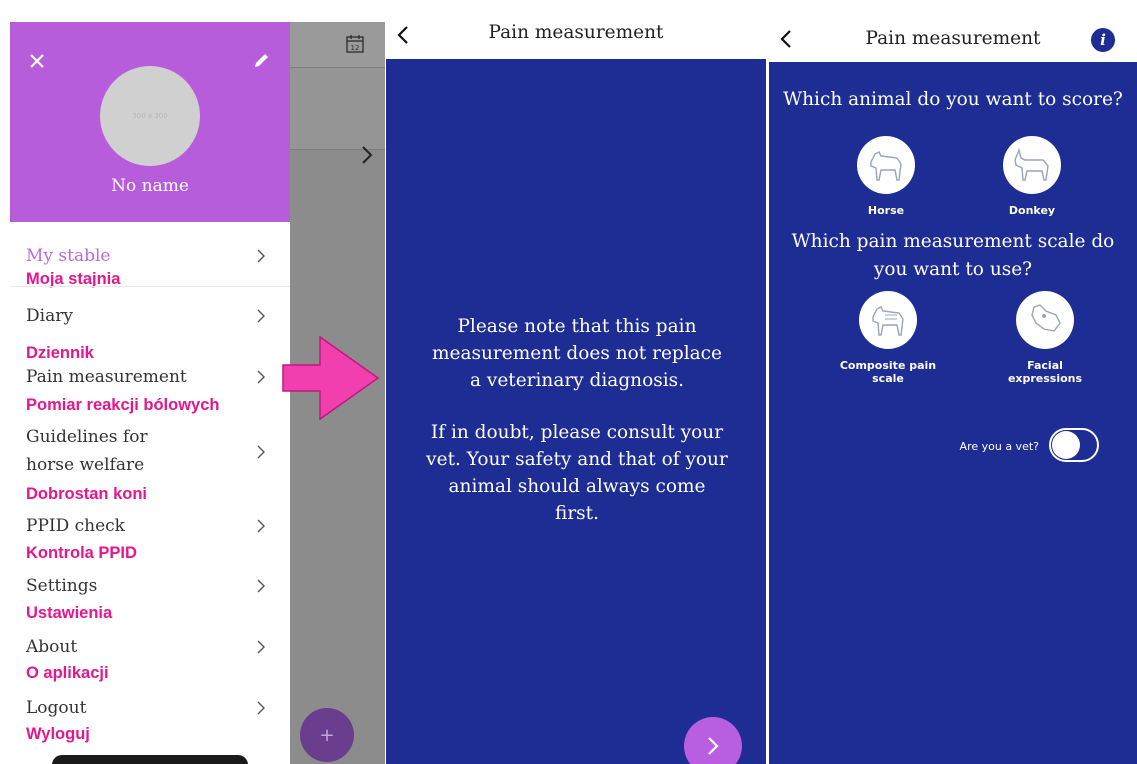 Image resolution: width=1137 pixels, height=764 pixels. Describe the element at coordinates (87, 494) in the screenshot. I see `annotation-guidelines: Dobrostan koni` at that location.